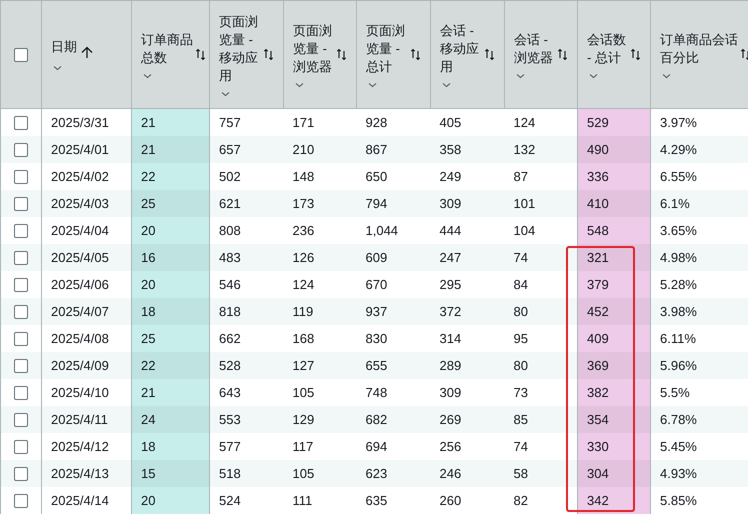 Image resolution: width=748 pixels, height=516 pixels. What do you see at coordinates (247, 122) in the screenshot?
I see `table-cell: 757` at bounding box center [247, 122].